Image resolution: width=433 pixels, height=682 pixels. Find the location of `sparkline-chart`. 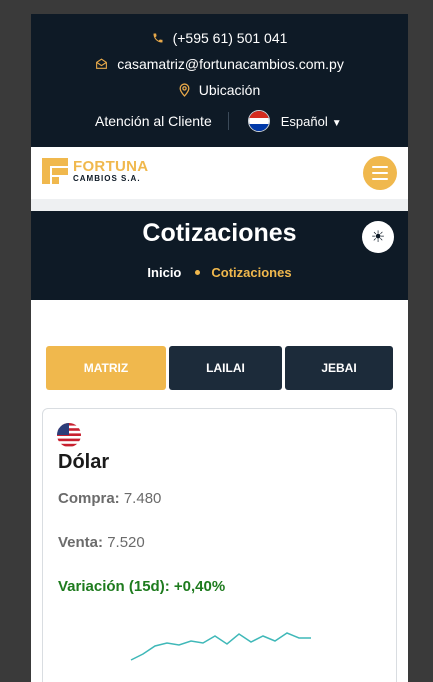

sparkline-chart is located at coordinates (220, 646).